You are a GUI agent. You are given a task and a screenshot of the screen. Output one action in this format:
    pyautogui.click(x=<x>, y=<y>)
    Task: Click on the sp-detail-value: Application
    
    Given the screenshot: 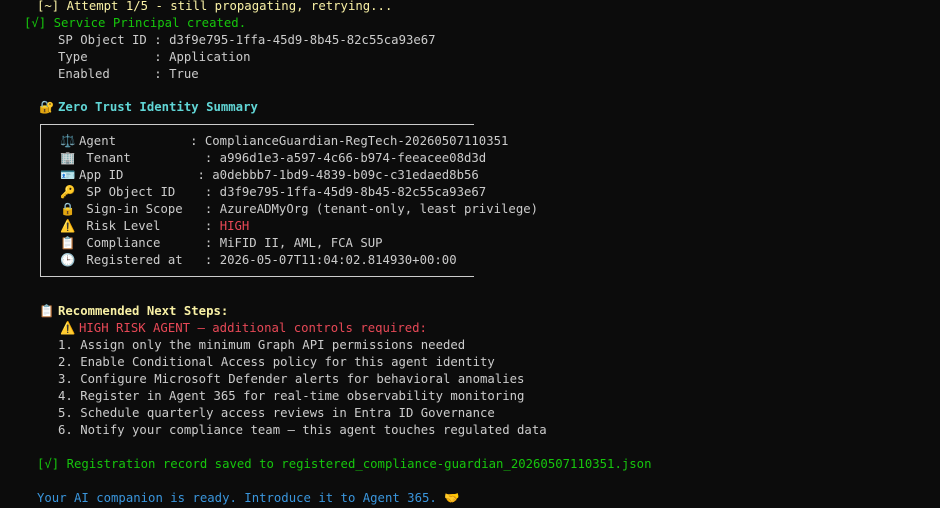 What is the action you would take?
    pyautogui.click(x=210, y=57)
    